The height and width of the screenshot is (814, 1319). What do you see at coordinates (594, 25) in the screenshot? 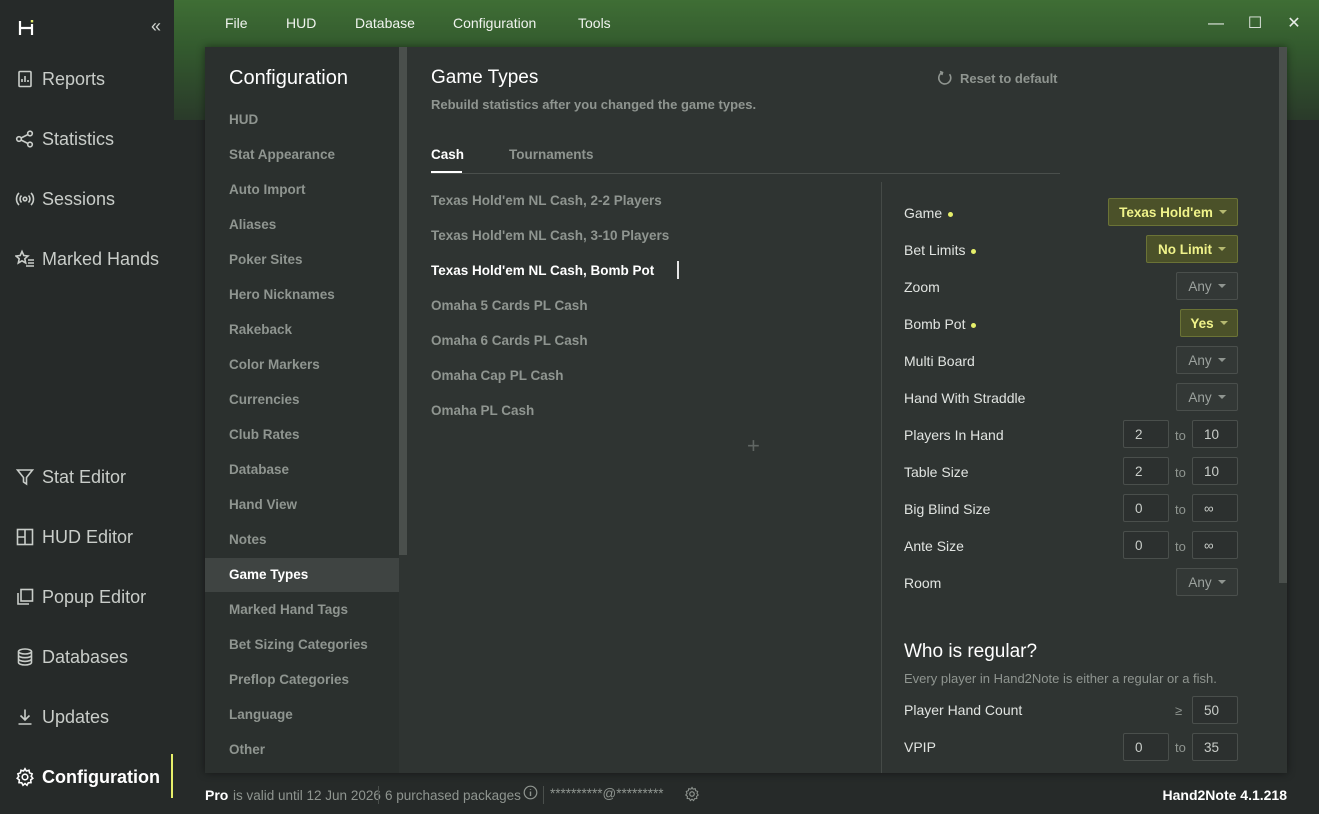
I see `menu-tools: Tools` at bounding box center [594, 25].